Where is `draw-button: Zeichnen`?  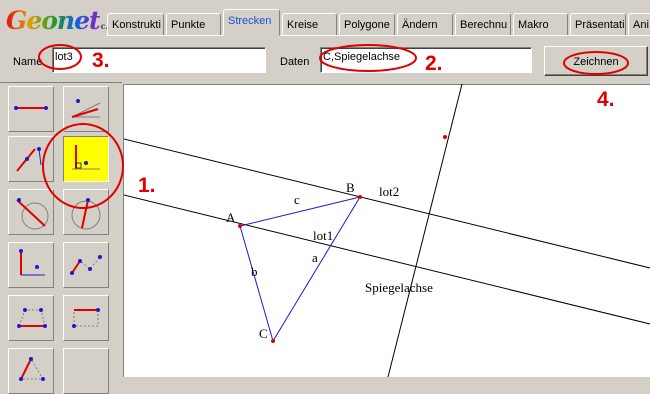 draw-button: Zeichnen is located at coordinates (596, 61).